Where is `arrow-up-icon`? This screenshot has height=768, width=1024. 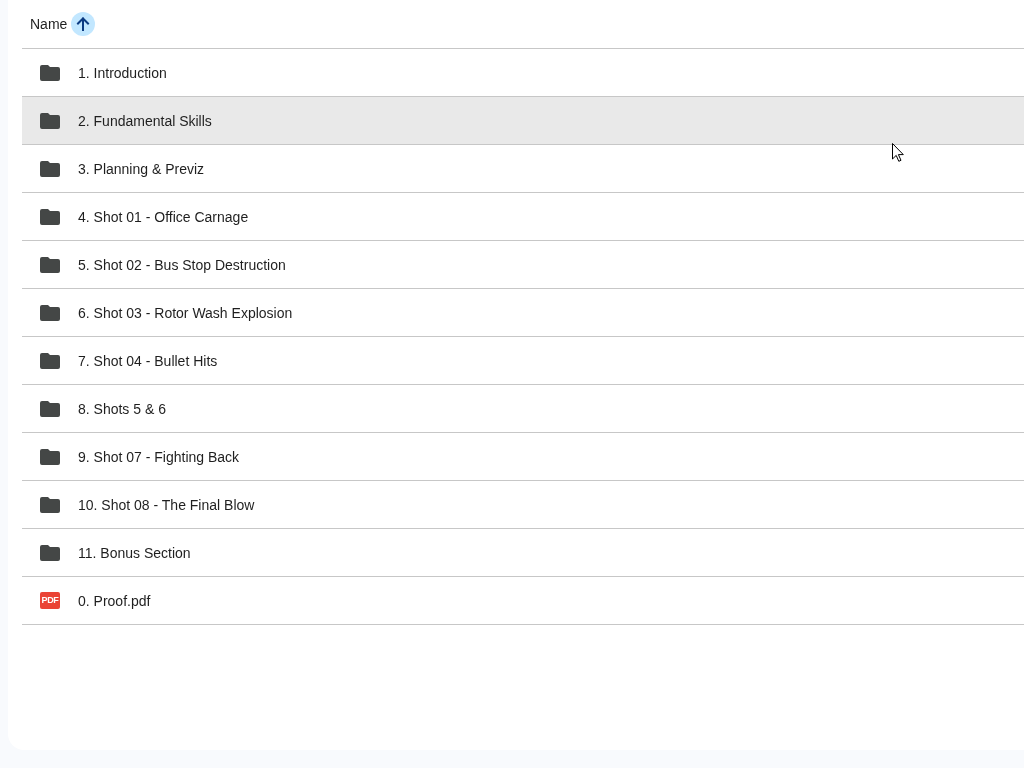 arrow-up-icon is located at coordinates (83, 24).